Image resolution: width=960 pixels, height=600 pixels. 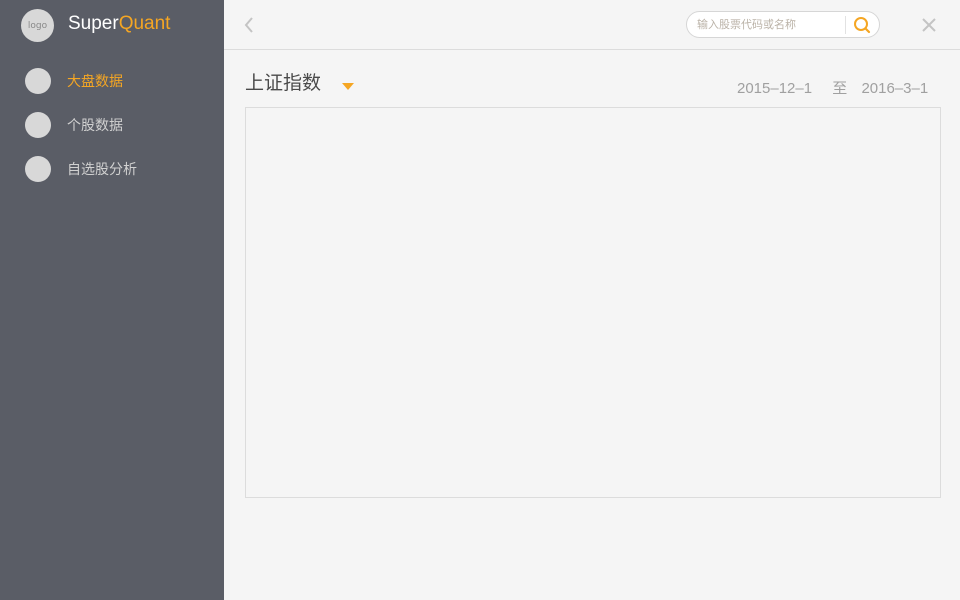 I want to click on logo: logo, so click(x=37, y=25).